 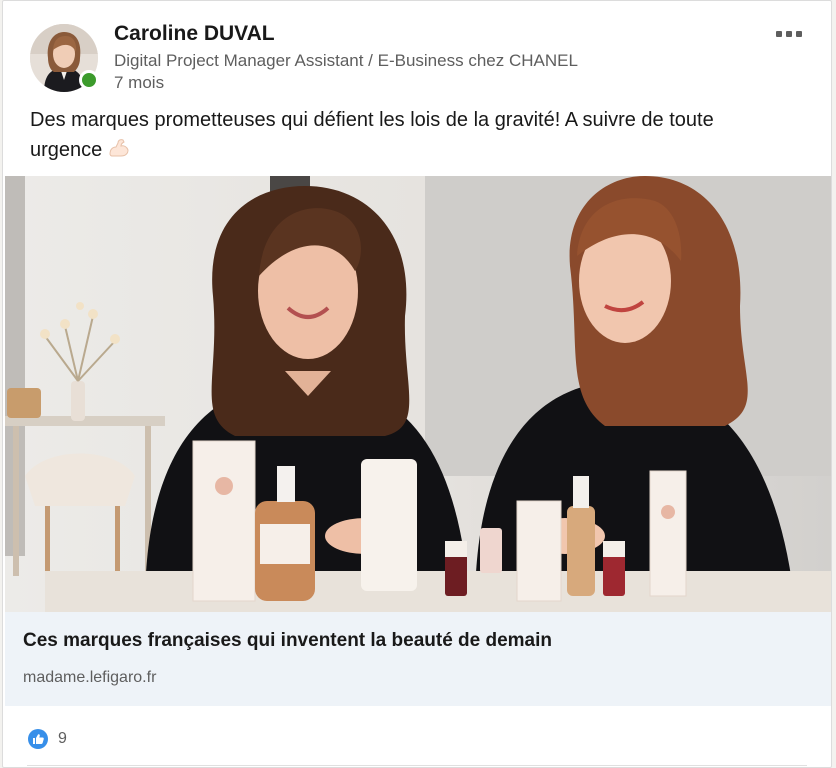 I want to click on author-name: Caroline DUVAL, so click(x=194, y=34).